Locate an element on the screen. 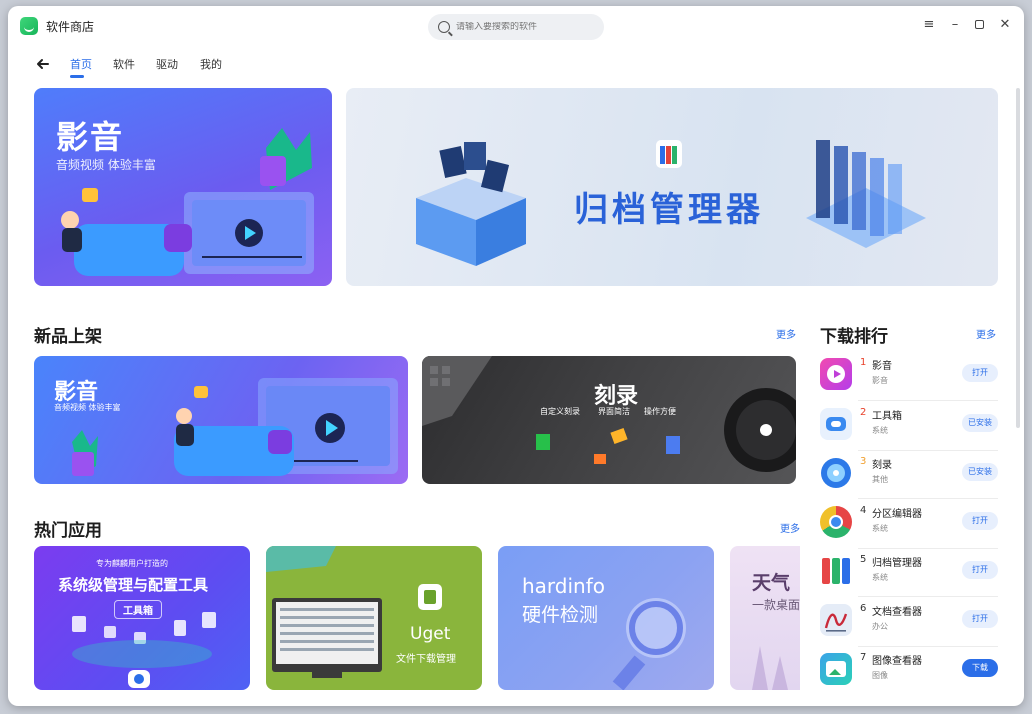  back-arrow-icon is located at coordinates (43, 64).